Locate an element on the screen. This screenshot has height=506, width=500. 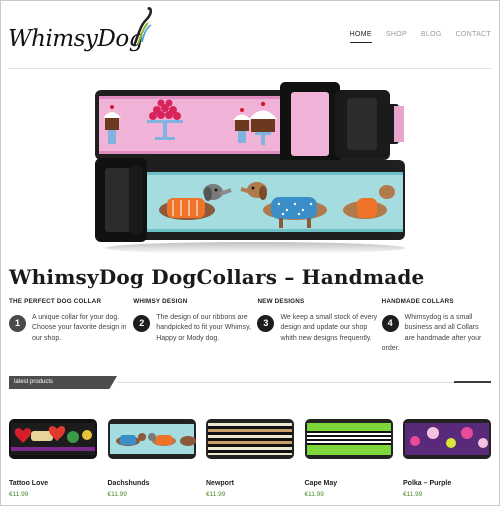
dog-tail-icon is located at coordinates (142, 27).